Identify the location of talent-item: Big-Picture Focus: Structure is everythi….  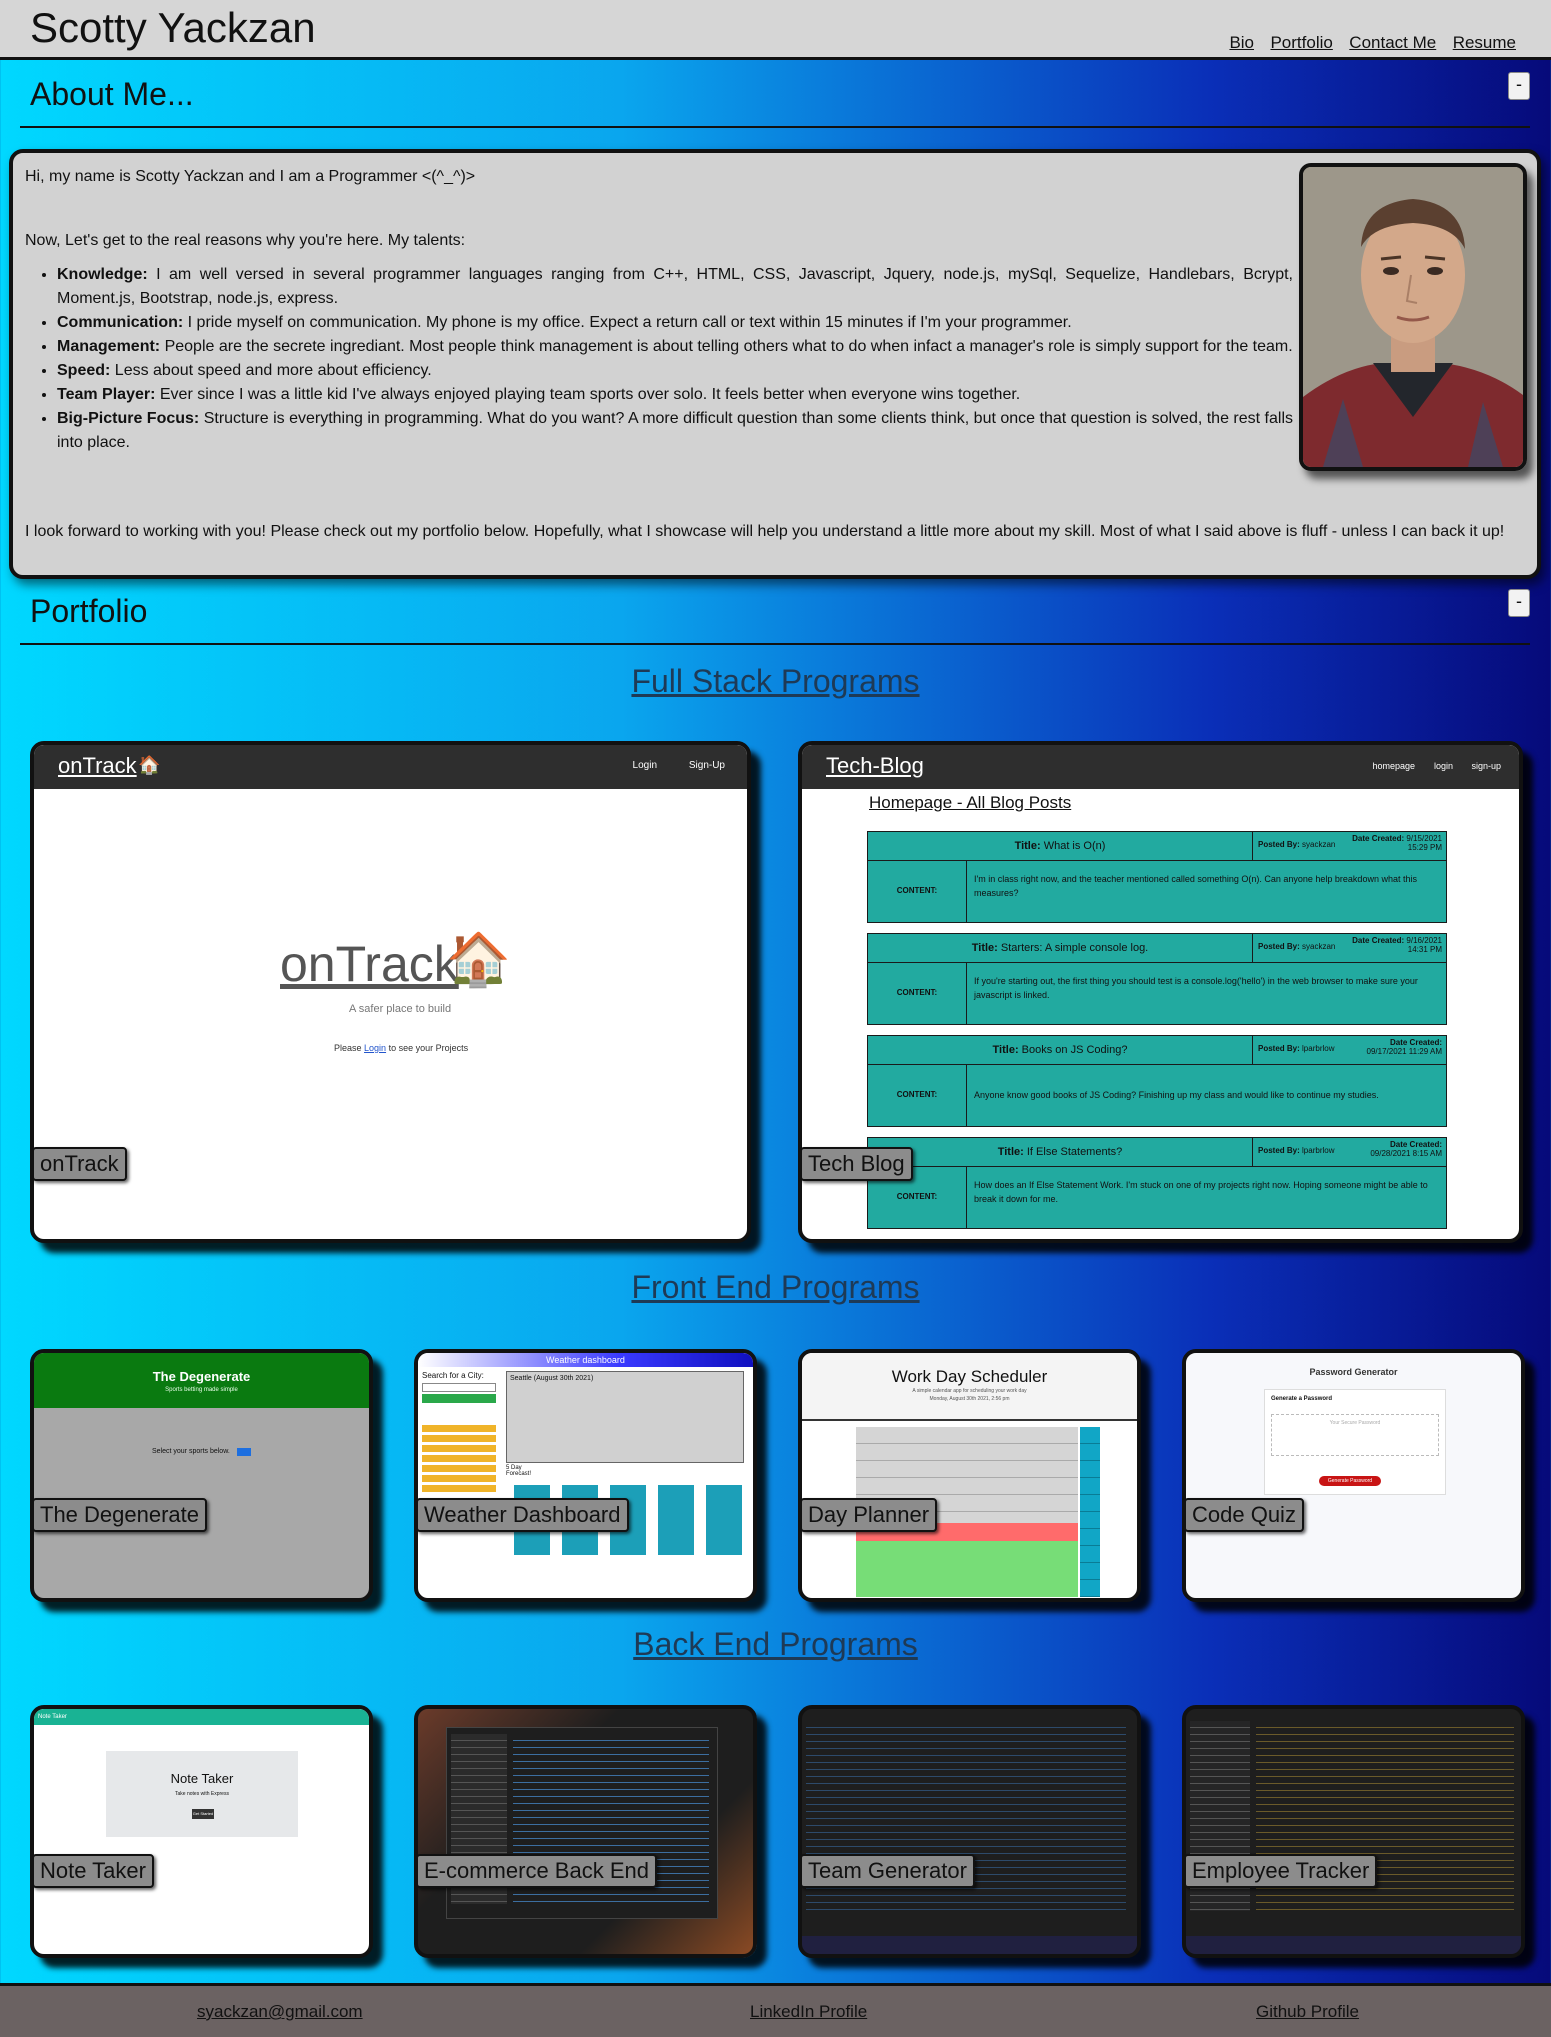
(675, 431).